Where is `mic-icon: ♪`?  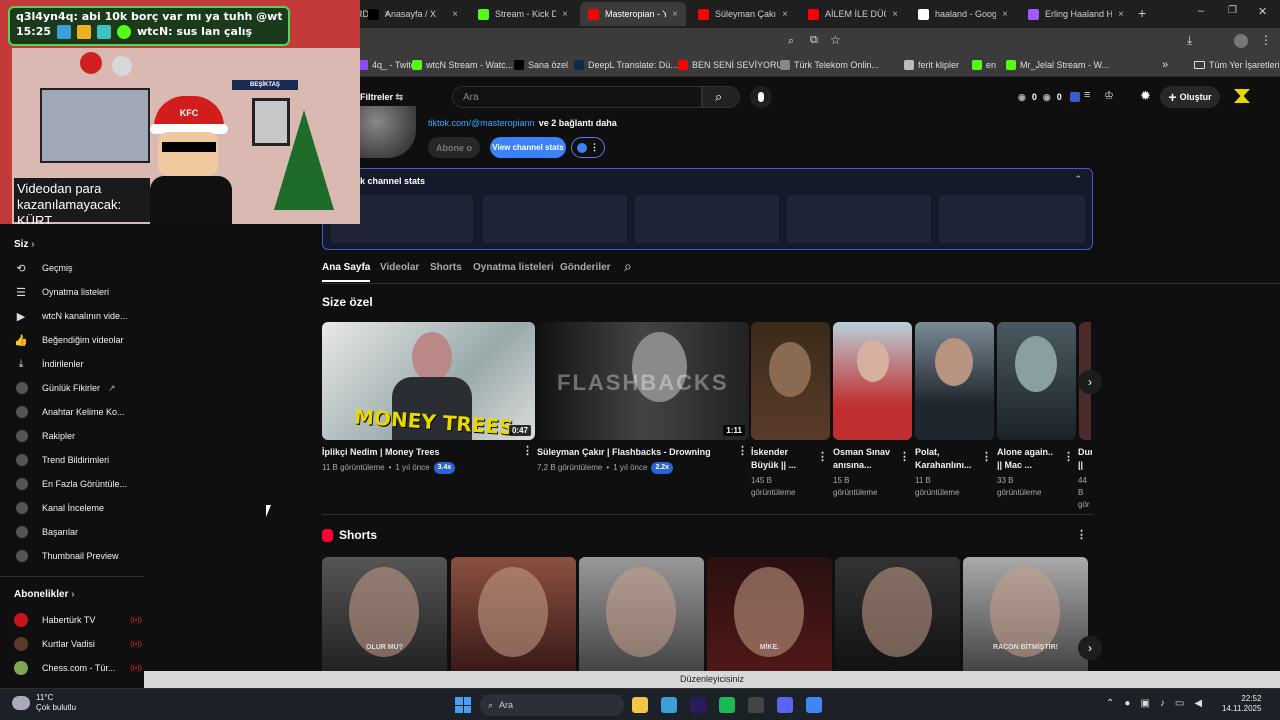 mic-icon: ♪ is located at coordinates (1162, 703).